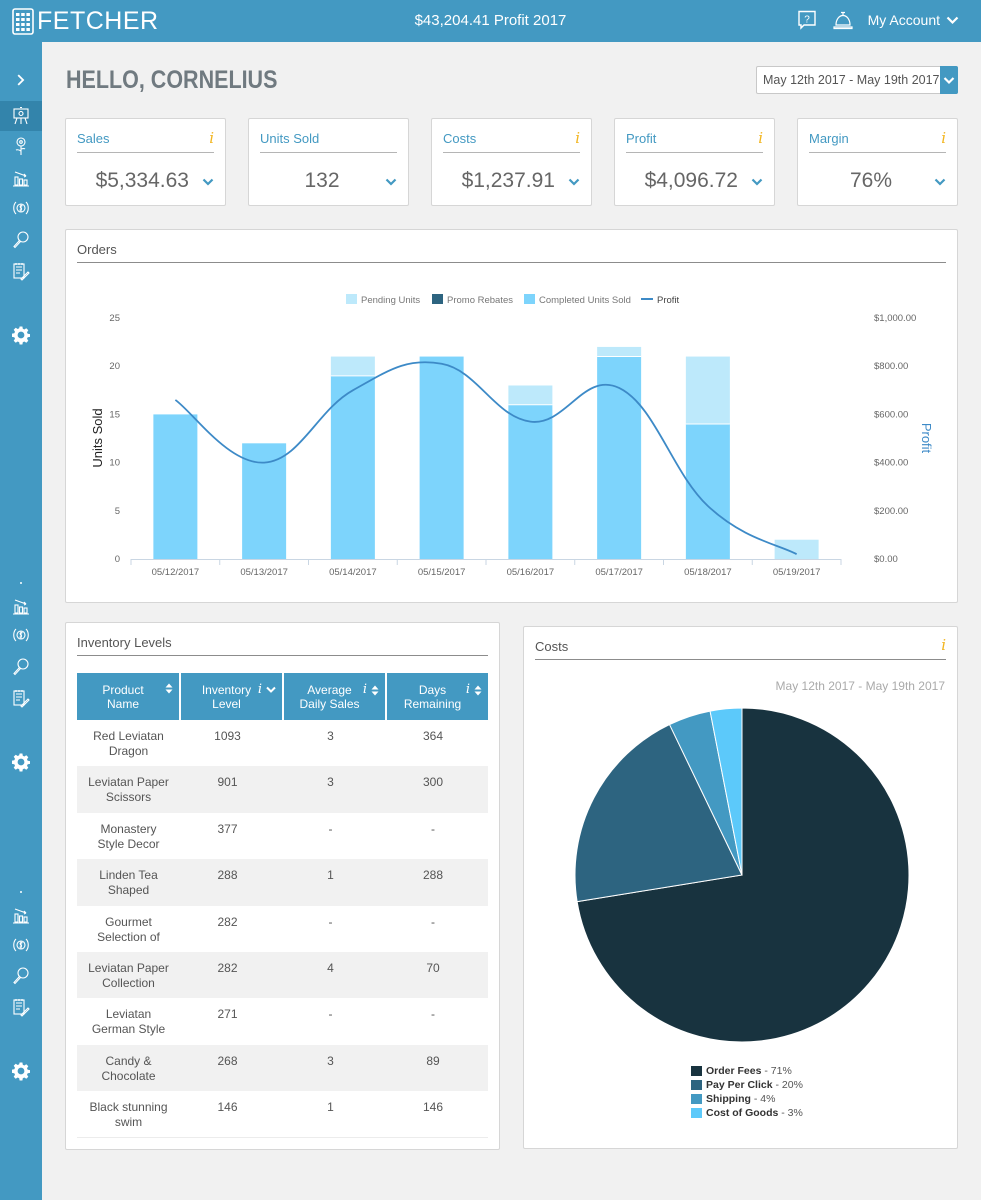 The image size is (981, 1200). What do you see at coordinates (23, 21) in the screenshot?
I see `calculator-logo-icon` at bounding box center [23, 21].